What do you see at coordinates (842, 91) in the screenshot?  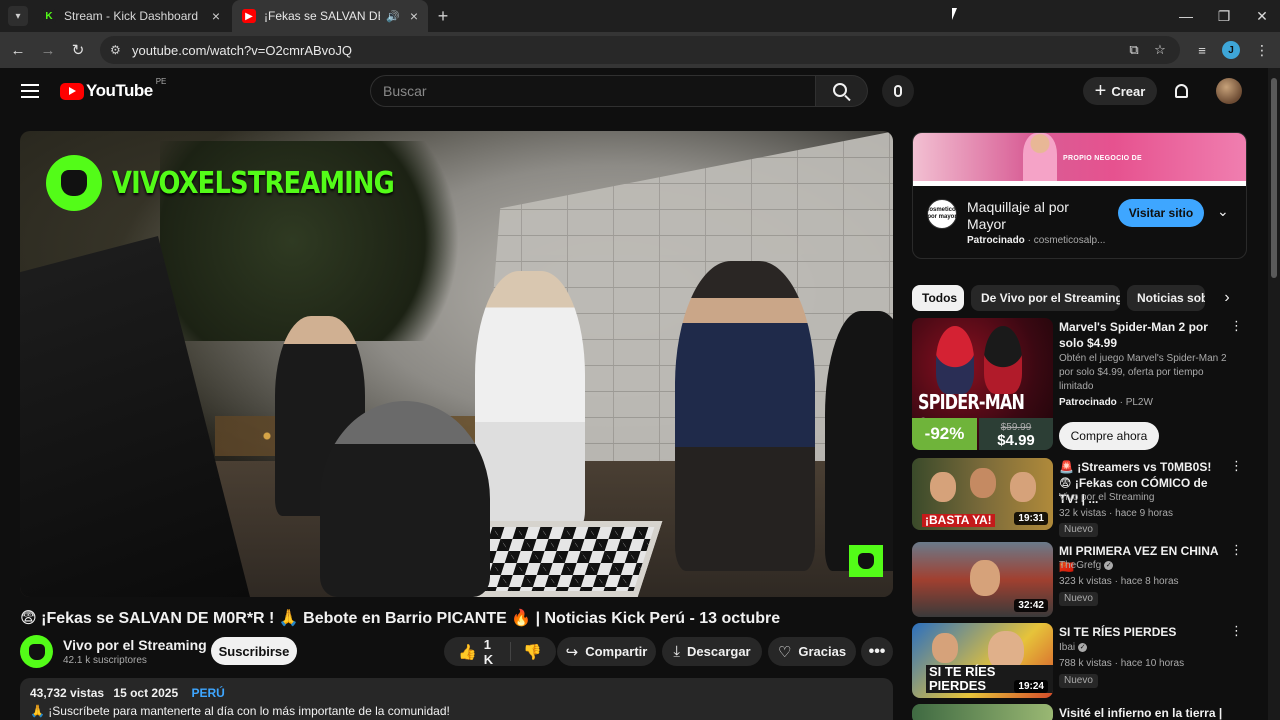 I see `search-button` at bounding box center [842, 91].